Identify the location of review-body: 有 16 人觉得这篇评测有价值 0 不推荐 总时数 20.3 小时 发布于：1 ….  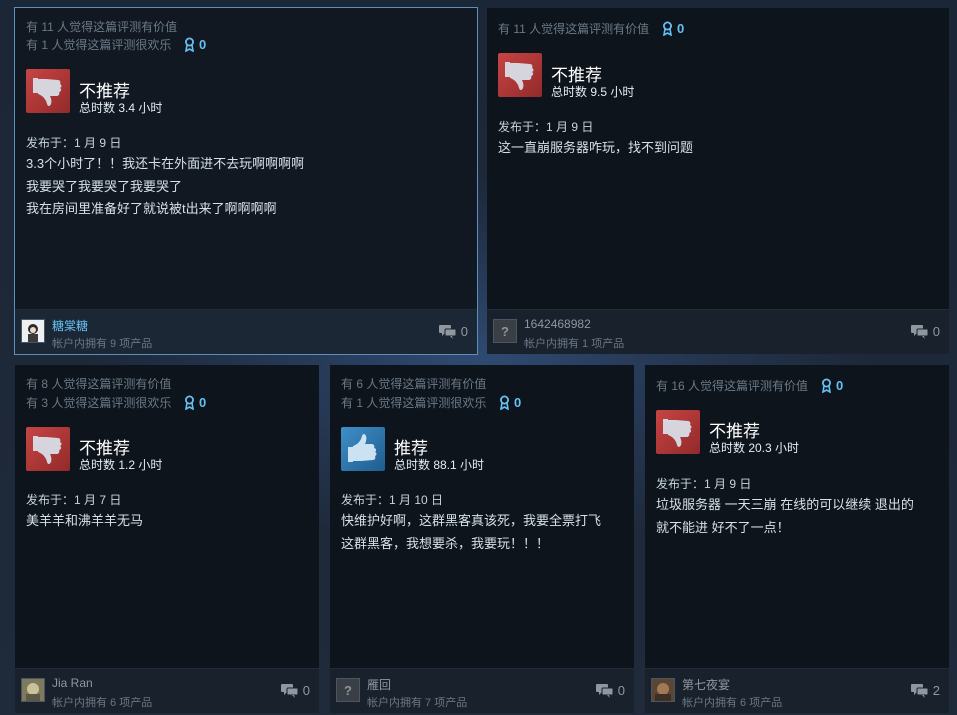
(797, 517).